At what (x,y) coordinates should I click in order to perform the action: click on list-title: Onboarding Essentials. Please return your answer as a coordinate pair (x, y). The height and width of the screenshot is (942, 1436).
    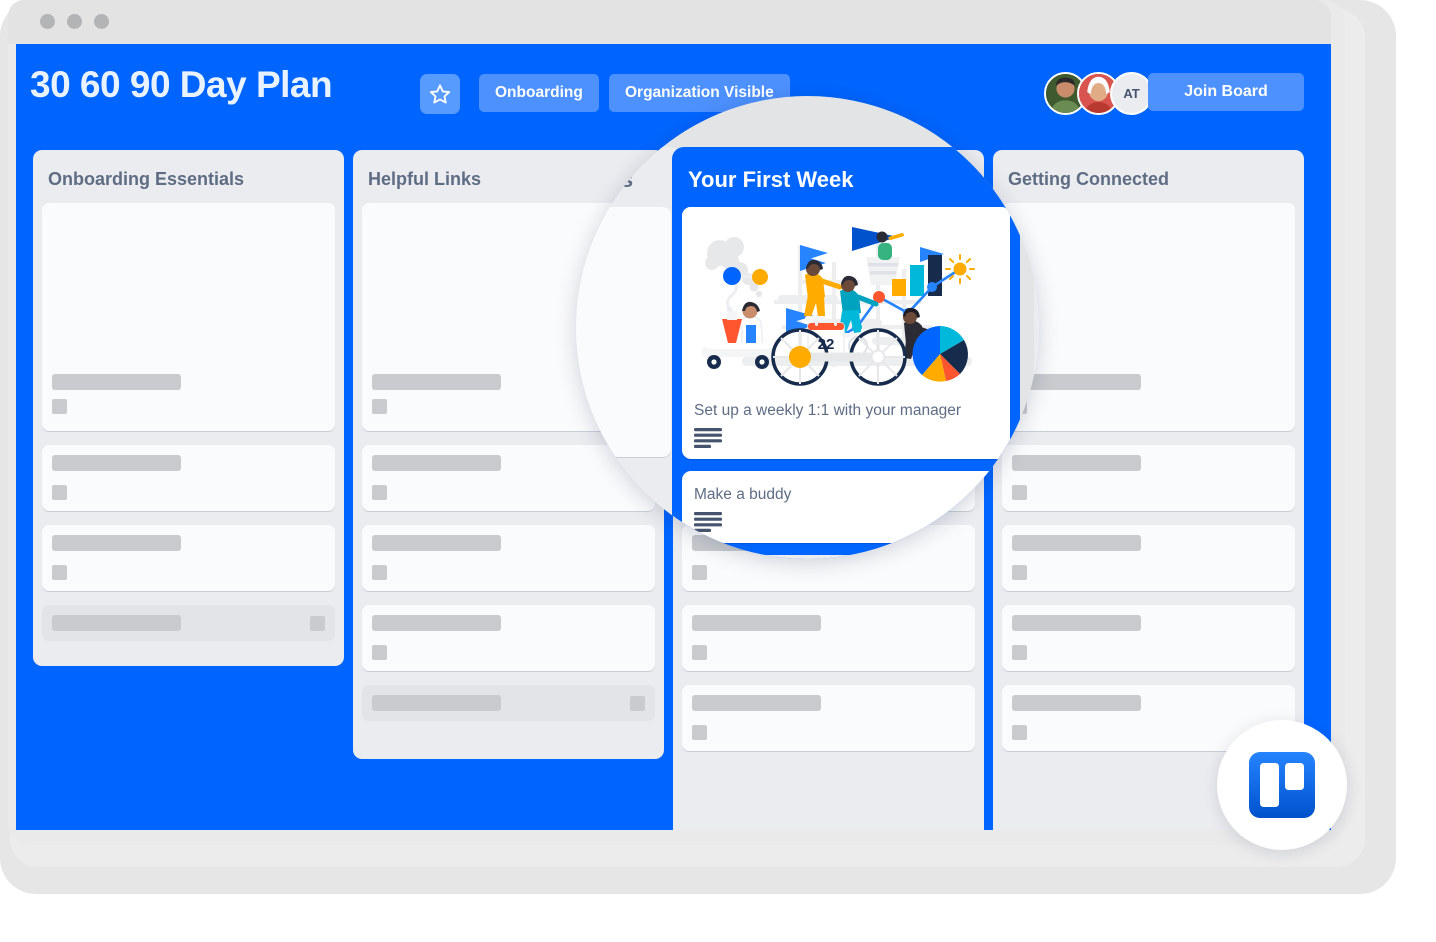
    Looking at the image, I should click on (146, 179).